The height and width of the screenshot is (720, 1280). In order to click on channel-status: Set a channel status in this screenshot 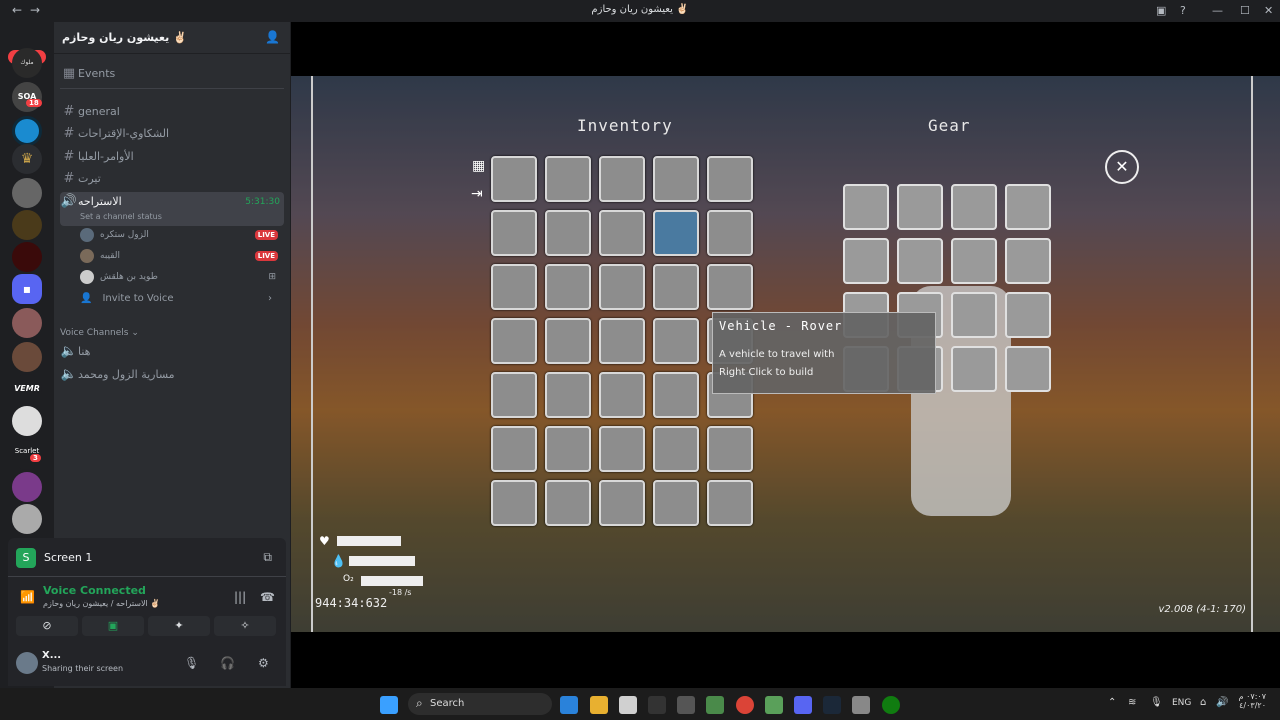, I will do `click(121, 217)`.